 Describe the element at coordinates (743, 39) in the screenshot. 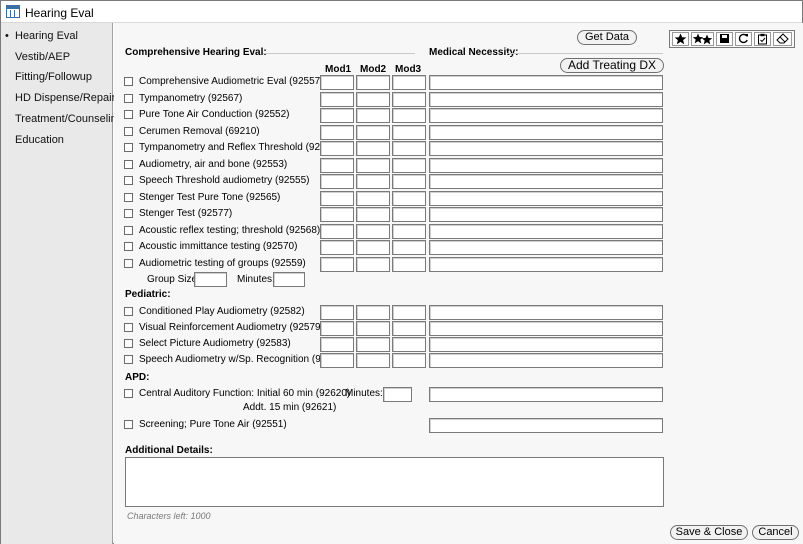

I see `refresh-icon` at that location.